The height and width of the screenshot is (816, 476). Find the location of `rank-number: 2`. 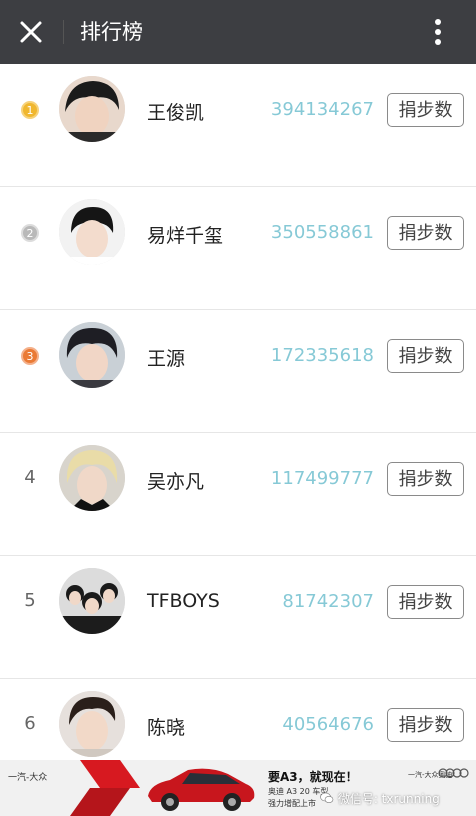

rank-number: 2 is located at coordinates (30, 233).